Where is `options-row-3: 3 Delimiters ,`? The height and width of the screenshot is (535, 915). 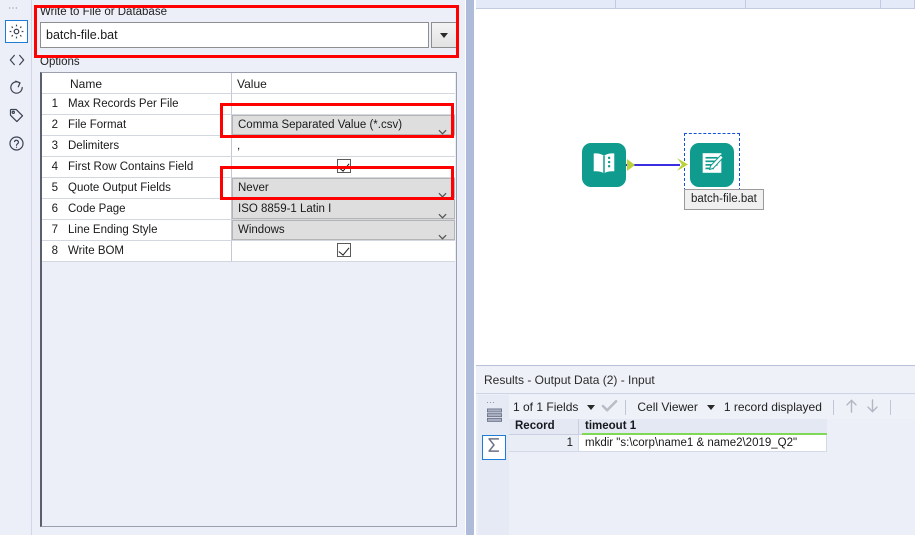
options-row-3: 3 Delimiters , is located at coordinates (249, 146).